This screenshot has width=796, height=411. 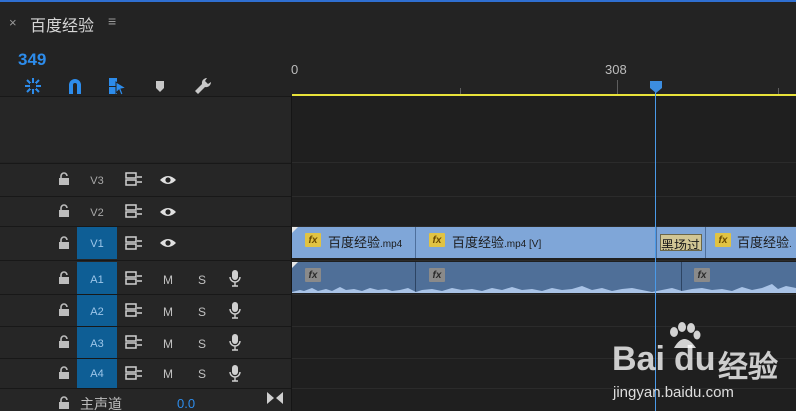 I want to click on clip-name: 百度经验., so click(x=764, y=242).